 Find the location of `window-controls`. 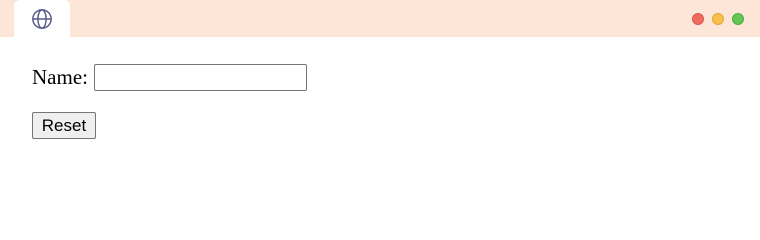

window-controls is located at coordinates (718, 19).